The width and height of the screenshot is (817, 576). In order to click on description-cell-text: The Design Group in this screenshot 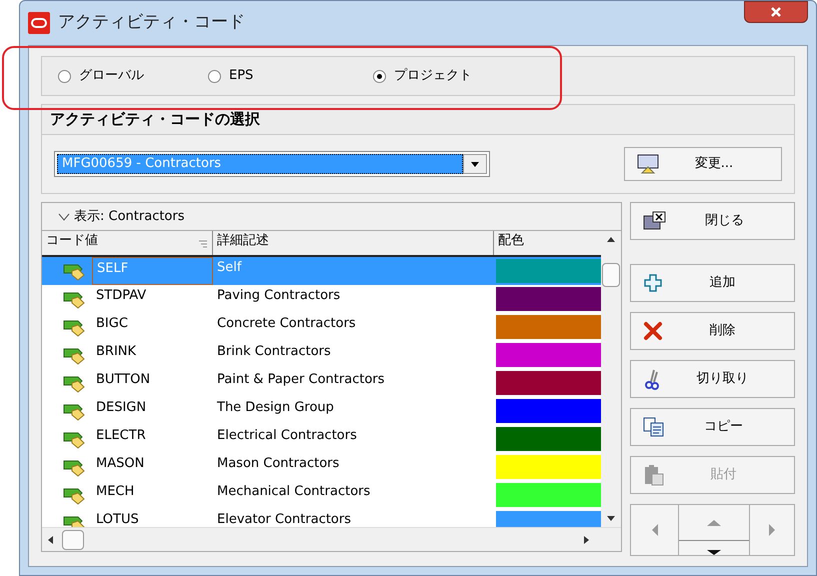, I will do `click(275, 408)`.